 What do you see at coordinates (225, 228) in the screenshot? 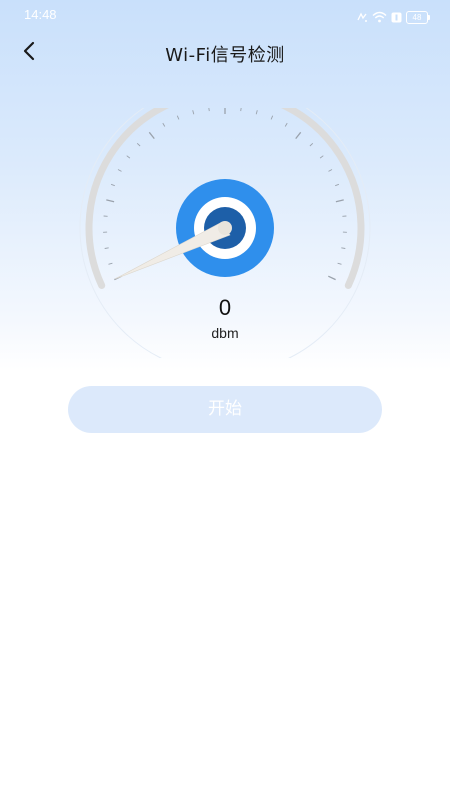
I see `gauge-needle-hub` at bounding box center [225, 228].